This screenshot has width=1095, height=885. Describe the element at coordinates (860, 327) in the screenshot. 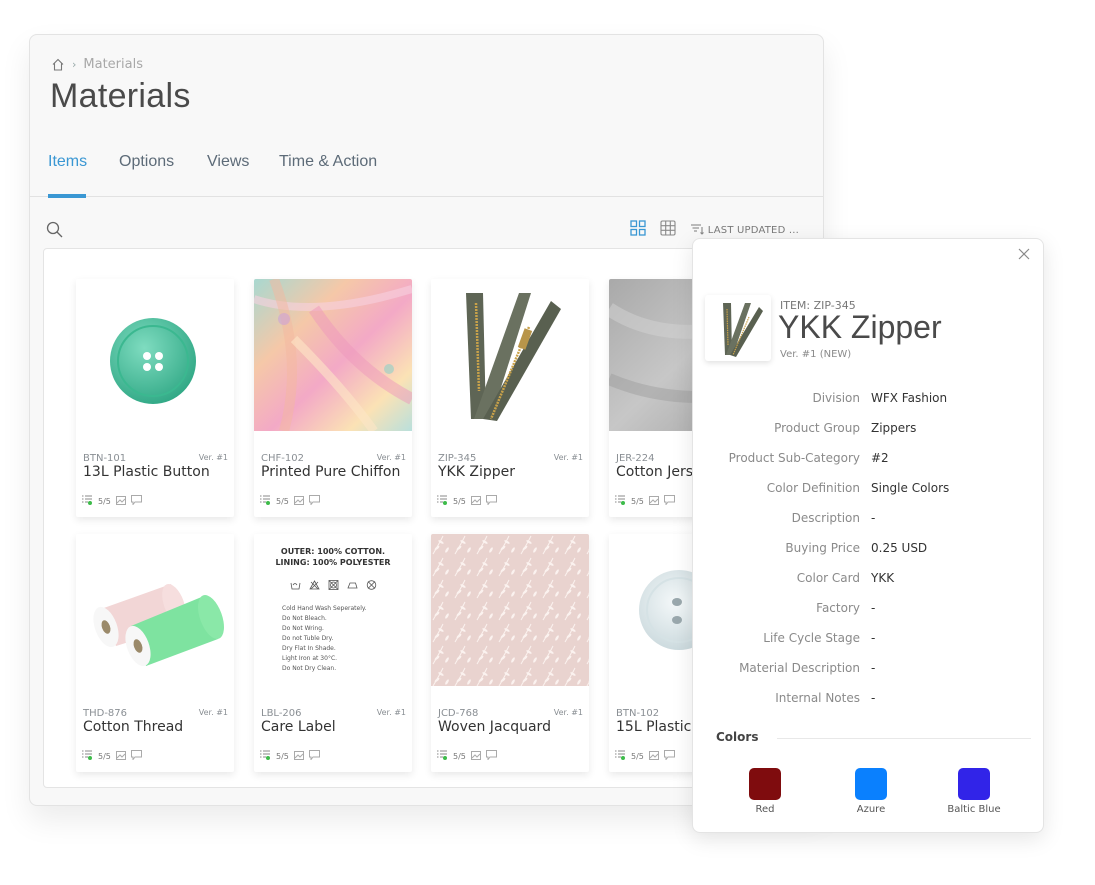

I see `detail-title: YKK Zipper` at that location.